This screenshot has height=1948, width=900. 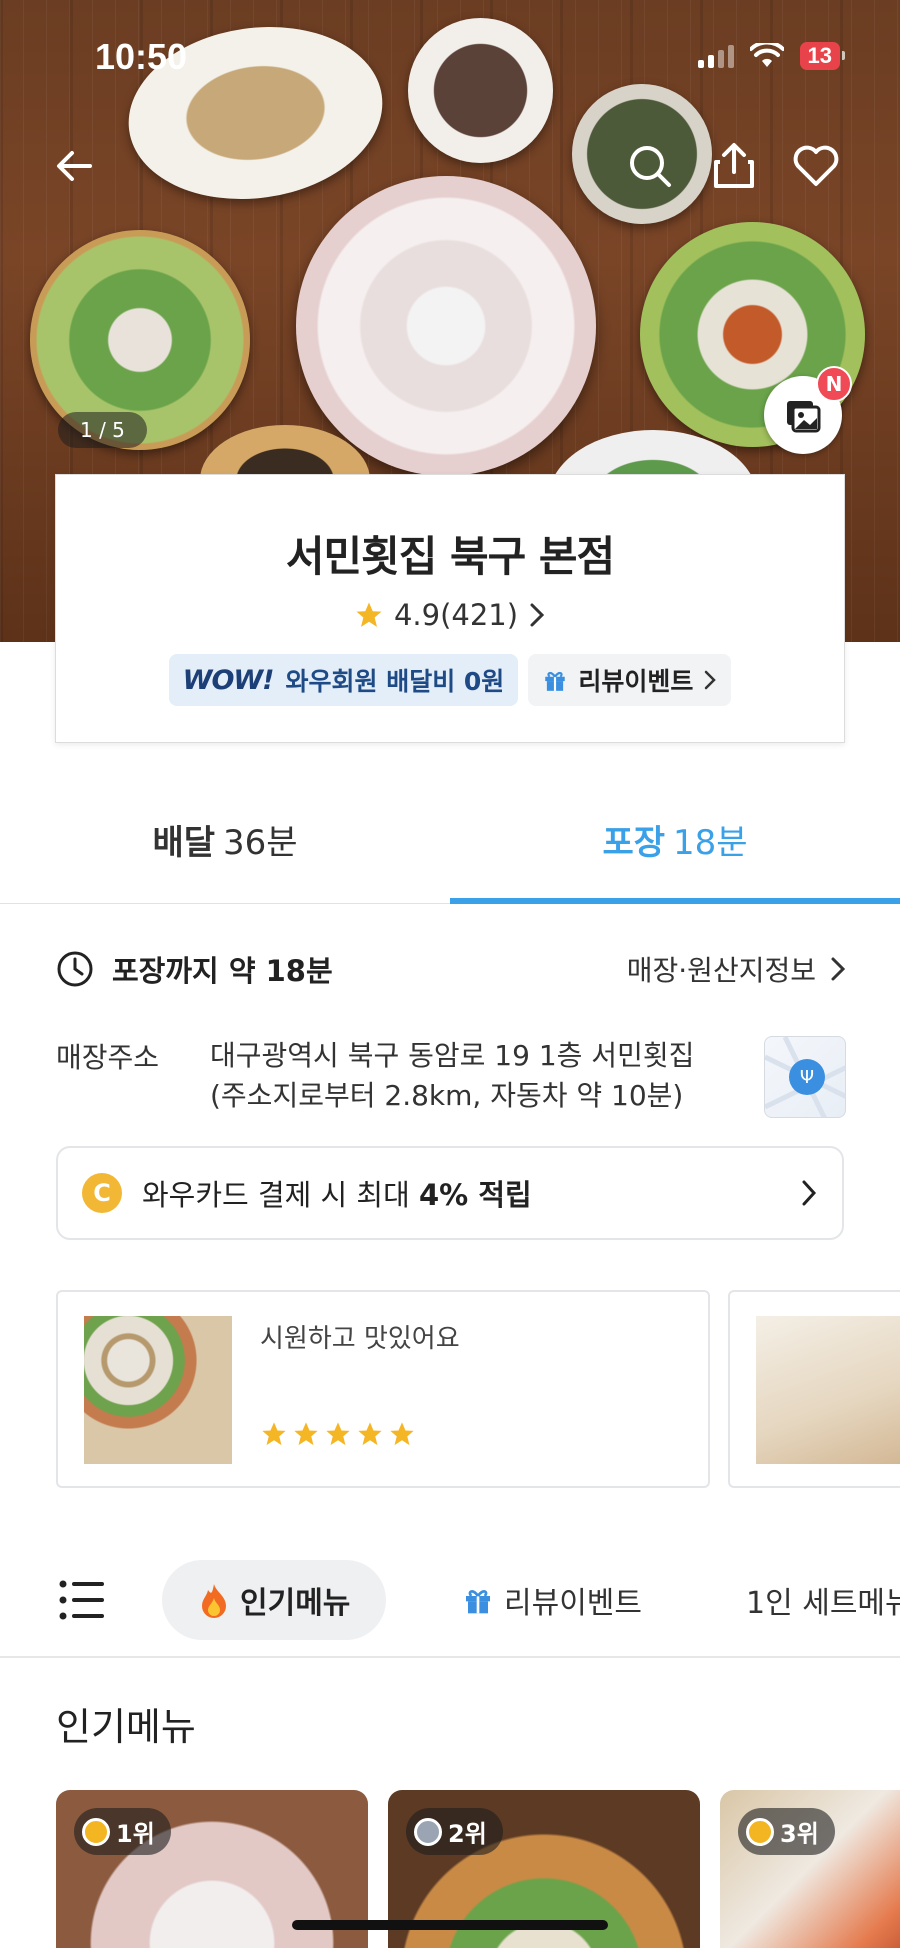 I want to click on rank-badge: 1위, so click(x=122, y=1831).